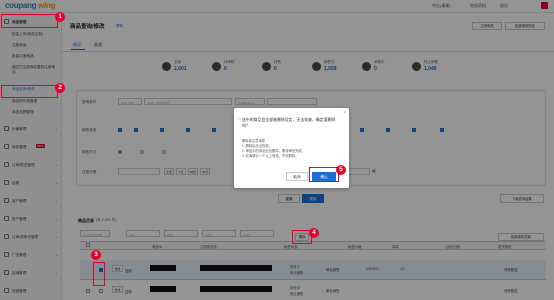 This screenshot has width=554, height=300. Describe the element at coordinates (60, 17) in the screenshot. I see `step-badge-1: 1` at that location.